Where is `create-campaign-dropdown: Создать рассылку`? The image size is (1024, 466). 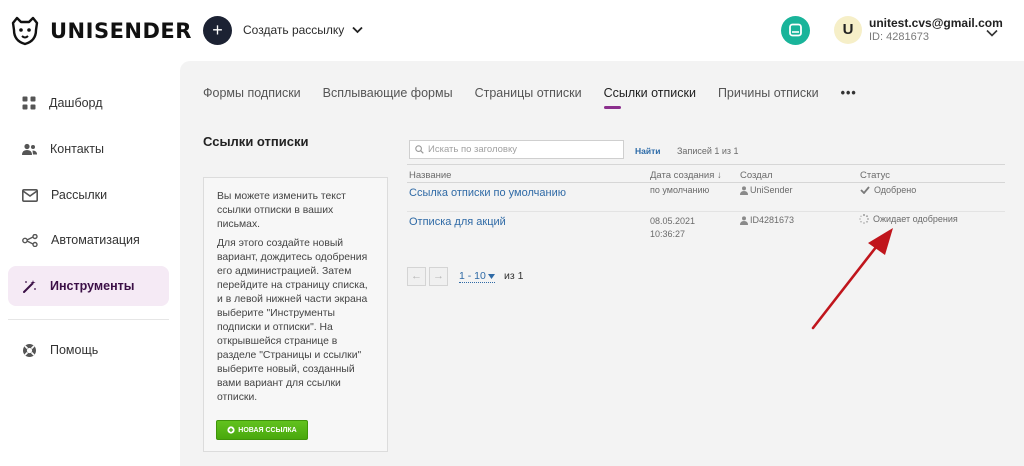
create-campaign-dropdown: Создать рассылку is located at coordinates (303, 30).